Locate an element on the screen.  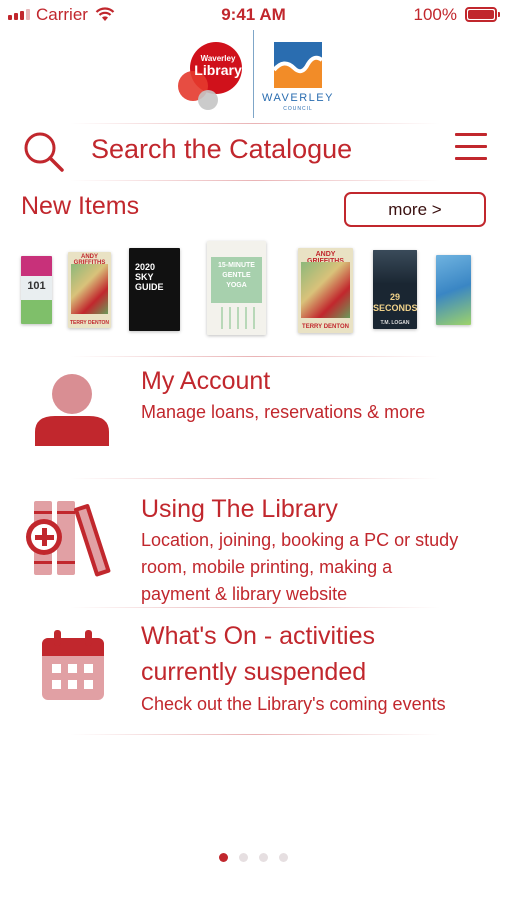
book-author: T.M. LOGAN is located at coordinates (395, 323).